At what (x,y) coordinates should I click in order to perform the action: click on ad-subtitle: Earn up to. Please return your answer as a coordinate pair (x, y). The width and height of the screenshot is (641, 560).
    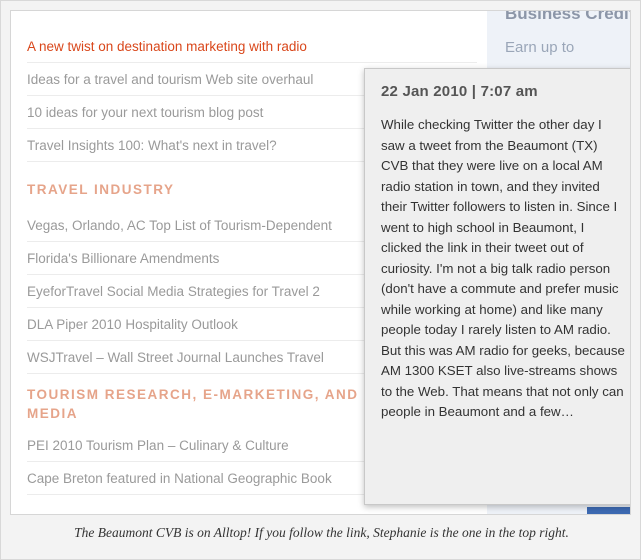
    Looking at the image, I should click on (540, 47).